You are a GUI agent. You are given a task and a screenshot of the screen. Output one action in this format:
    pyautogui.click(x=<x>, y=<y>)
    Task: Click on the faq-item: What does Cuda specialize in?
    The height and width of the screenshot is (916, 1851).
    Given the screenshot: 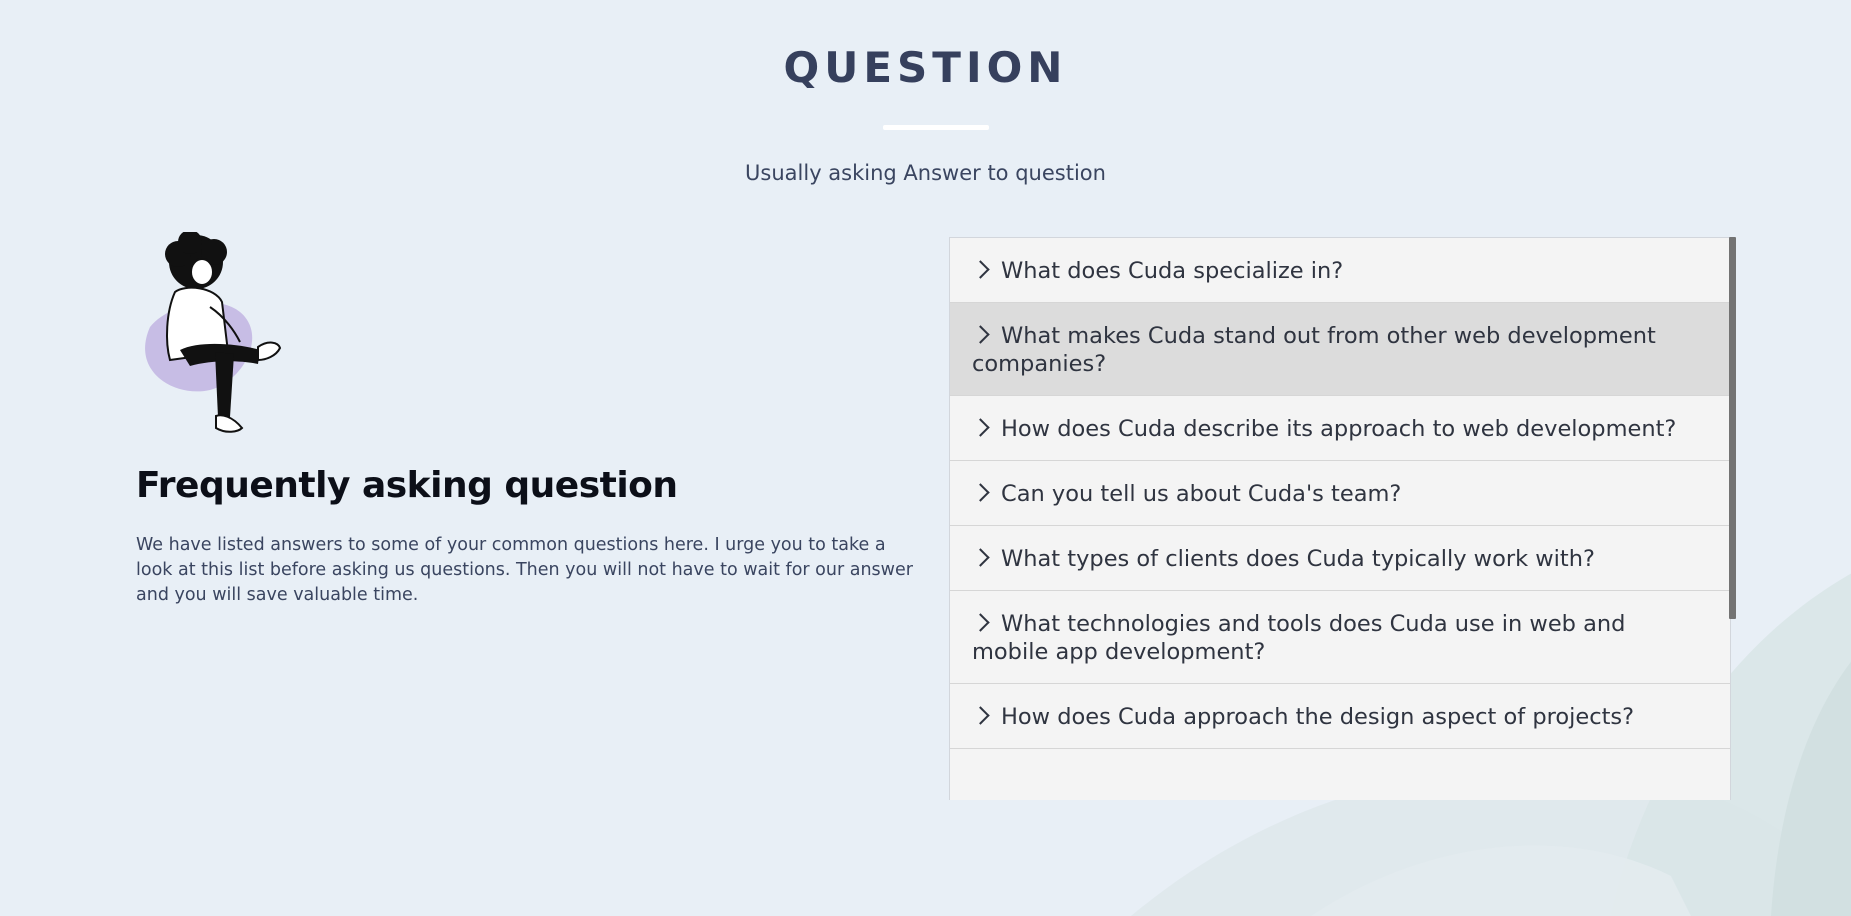 What is the action you would take?
    pyautogui.click(x=1340, y=270)
    